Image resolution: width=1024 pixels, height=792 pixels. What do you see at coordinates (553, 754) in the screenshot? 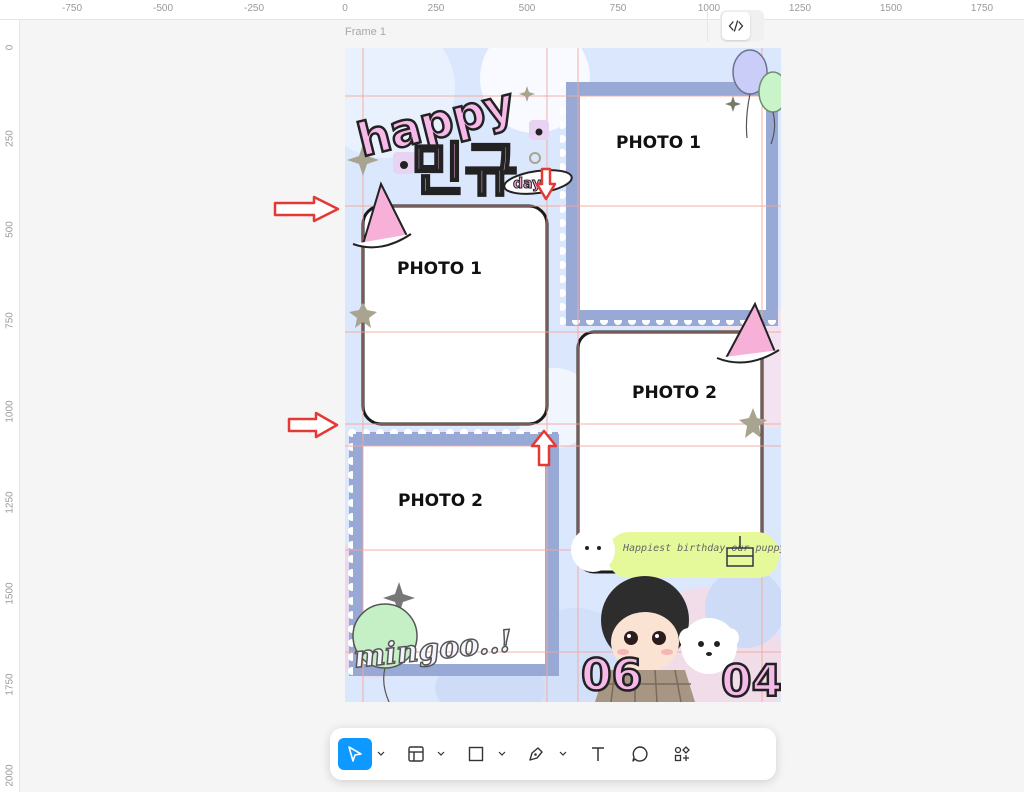
I see `bottom-toolbar` at bounding box center [553, 754].